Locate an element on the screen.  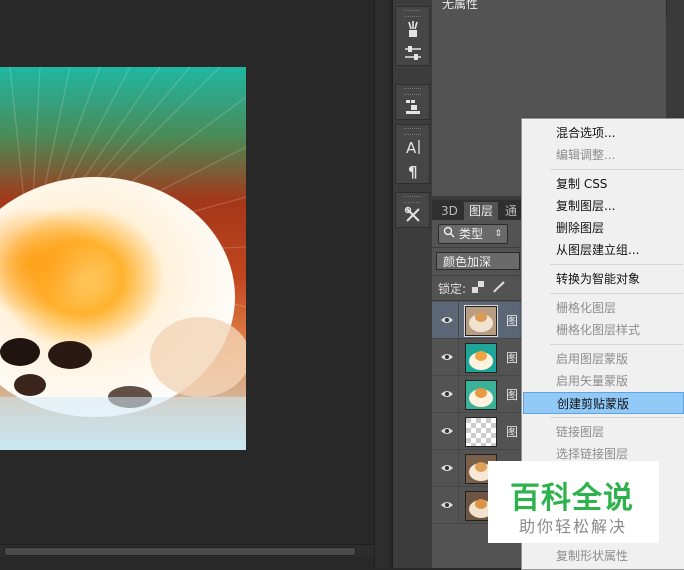
watermark-subtitle: 助你轻松解决 is located at coordinates (573, 526).